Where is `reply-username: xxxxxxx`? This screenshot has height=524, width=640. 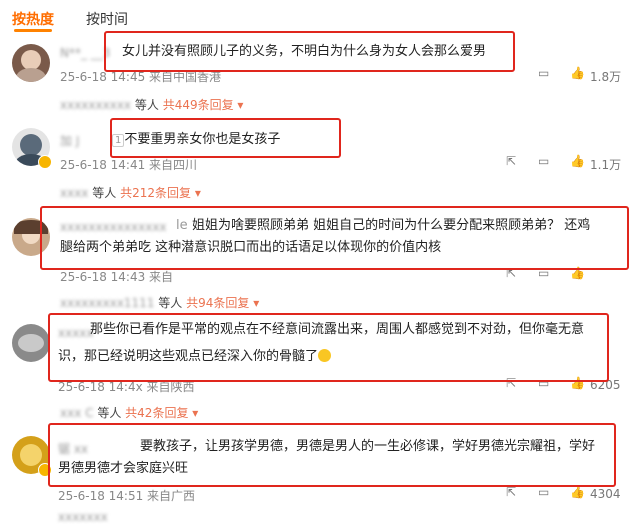
reply-username: xxxxxxx is located at coordinates (83, 517).